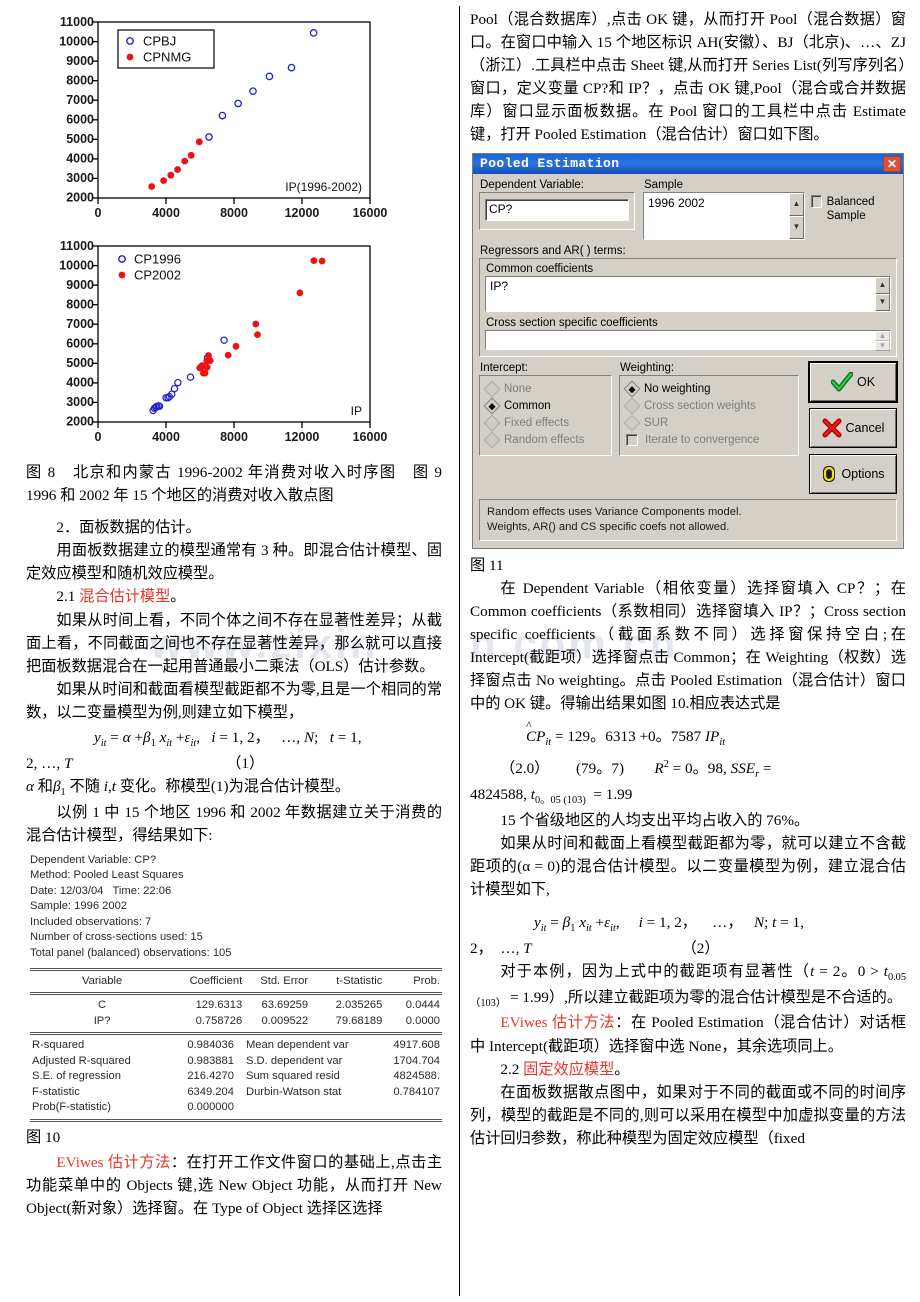 The height and width of the screenshot is (1302, 920). What do you see at coordinates (647, 367) in the screenshot?
I see `weighting-label: Weighting:` at bounding box center [647, 367].